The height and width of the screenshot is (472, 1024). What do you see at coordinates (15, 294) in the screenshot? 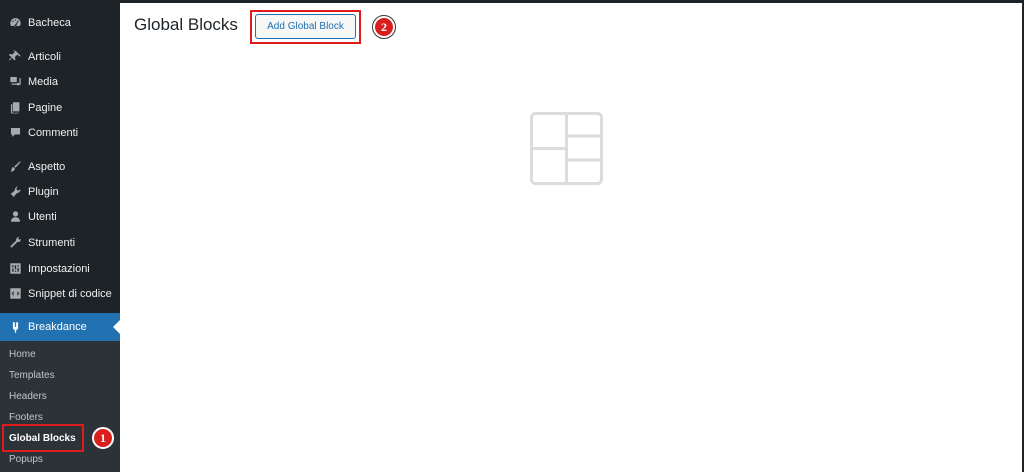
I see `code-snippet-icon` at bounding box center [15, 294].